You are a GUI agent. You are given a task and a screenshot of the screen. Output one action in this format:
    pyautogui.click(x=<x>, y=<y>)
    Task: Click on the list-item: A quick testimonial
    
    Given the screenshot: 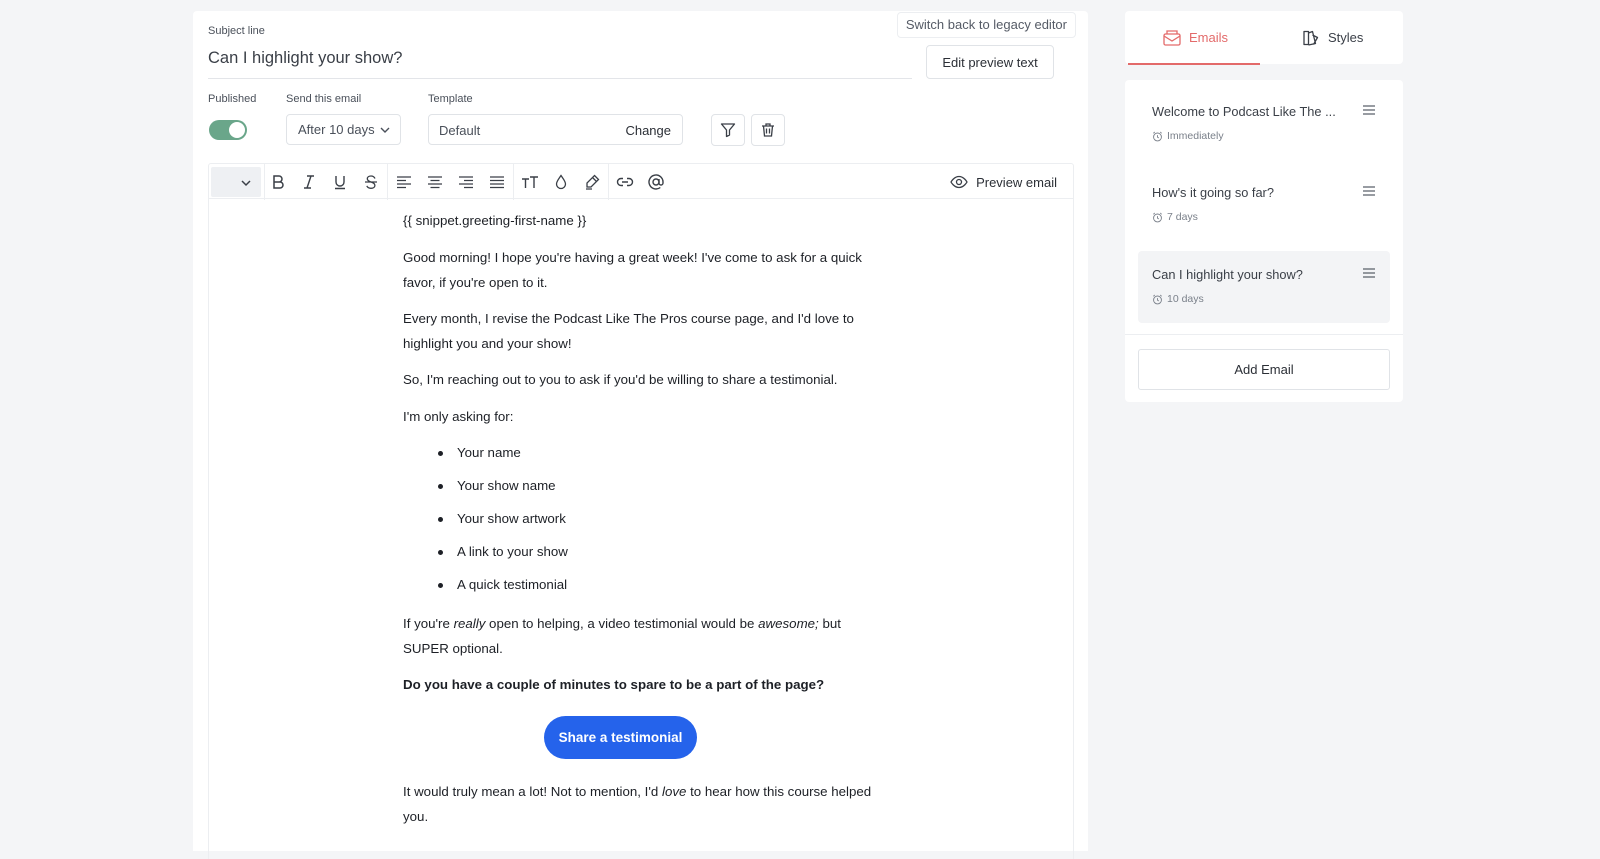 What is the action you would take?
    pyautogui.click(x=502, y=585)
    